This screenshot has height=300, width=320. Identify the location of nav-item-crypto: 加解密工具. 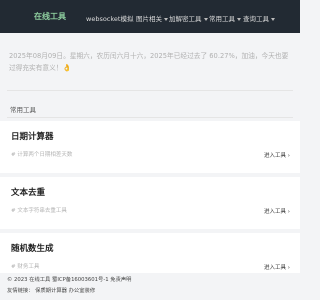
(188, 18).